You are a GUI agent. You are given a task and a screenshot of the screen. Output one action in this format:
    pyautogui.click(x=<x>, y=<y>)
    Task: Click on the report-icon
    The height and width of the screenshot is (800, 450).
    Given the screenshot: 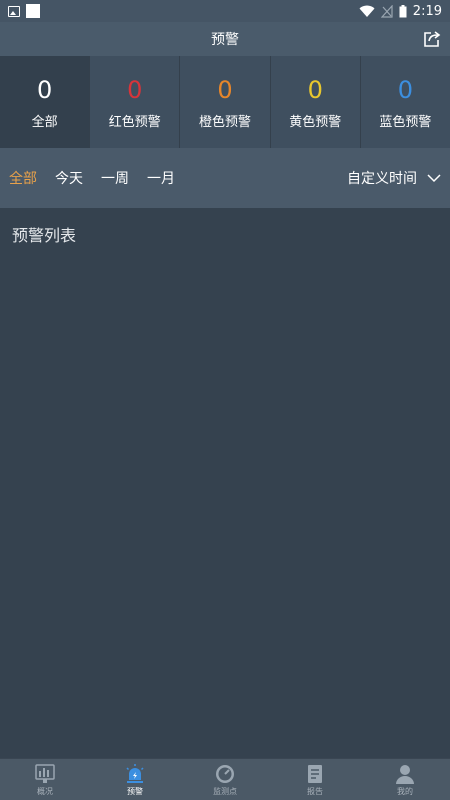 What is the action you would take?
    pyautogui.click(x=315, y=773)
    